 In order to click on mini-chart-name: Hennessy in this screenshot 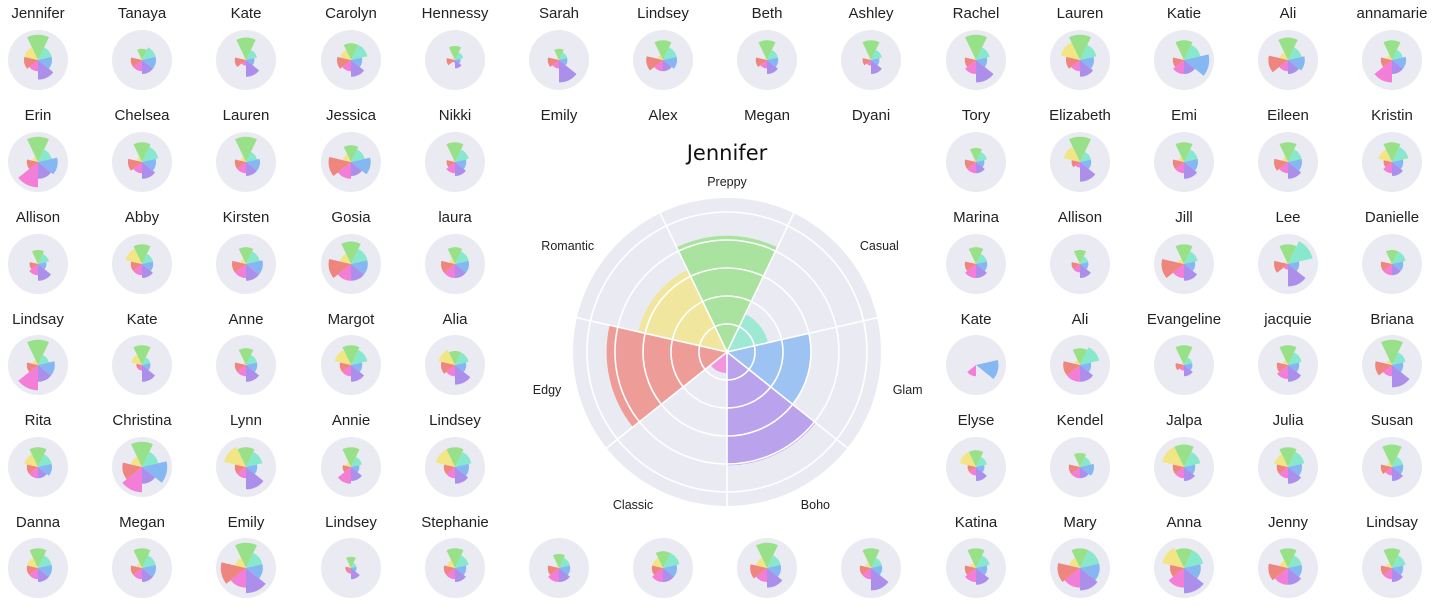, I will do `click(455, 13)`.